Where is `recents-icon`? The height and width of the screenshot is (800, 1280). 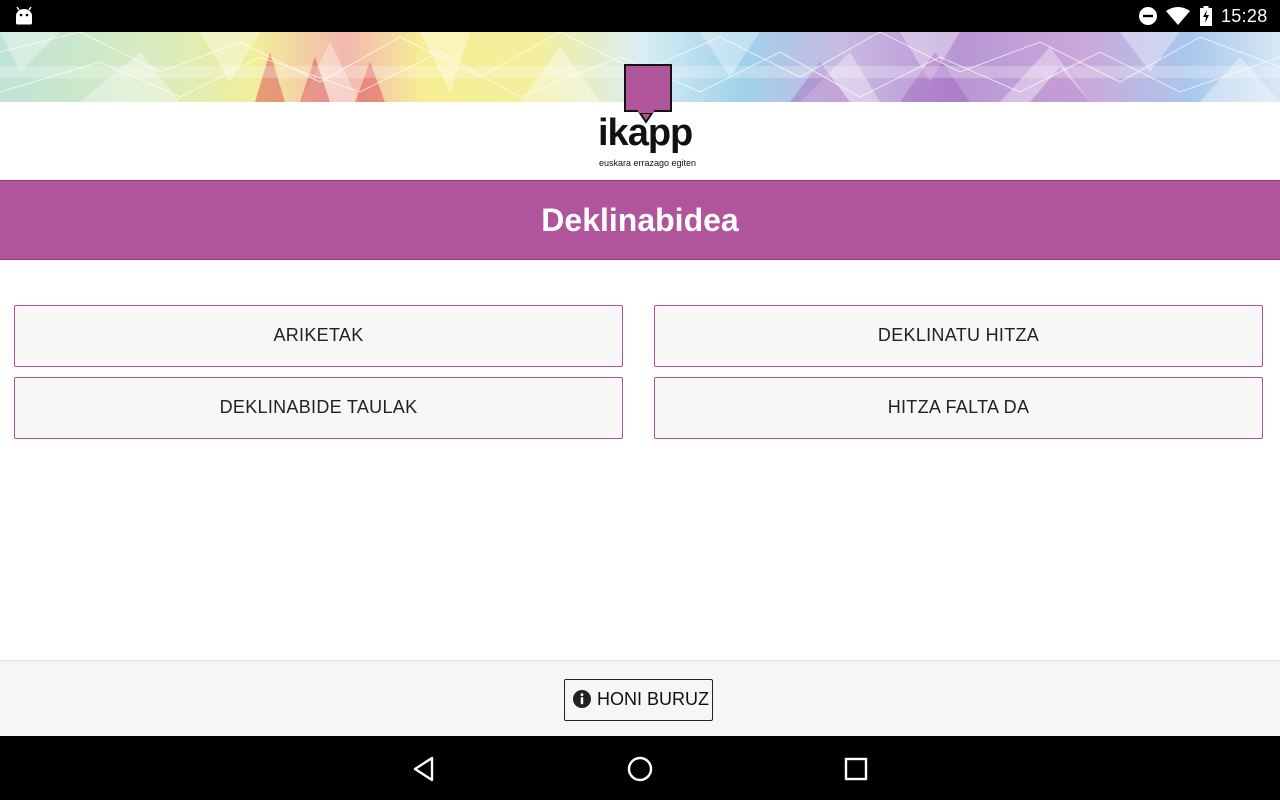
recents-icon is located at coordinates (856, 769).